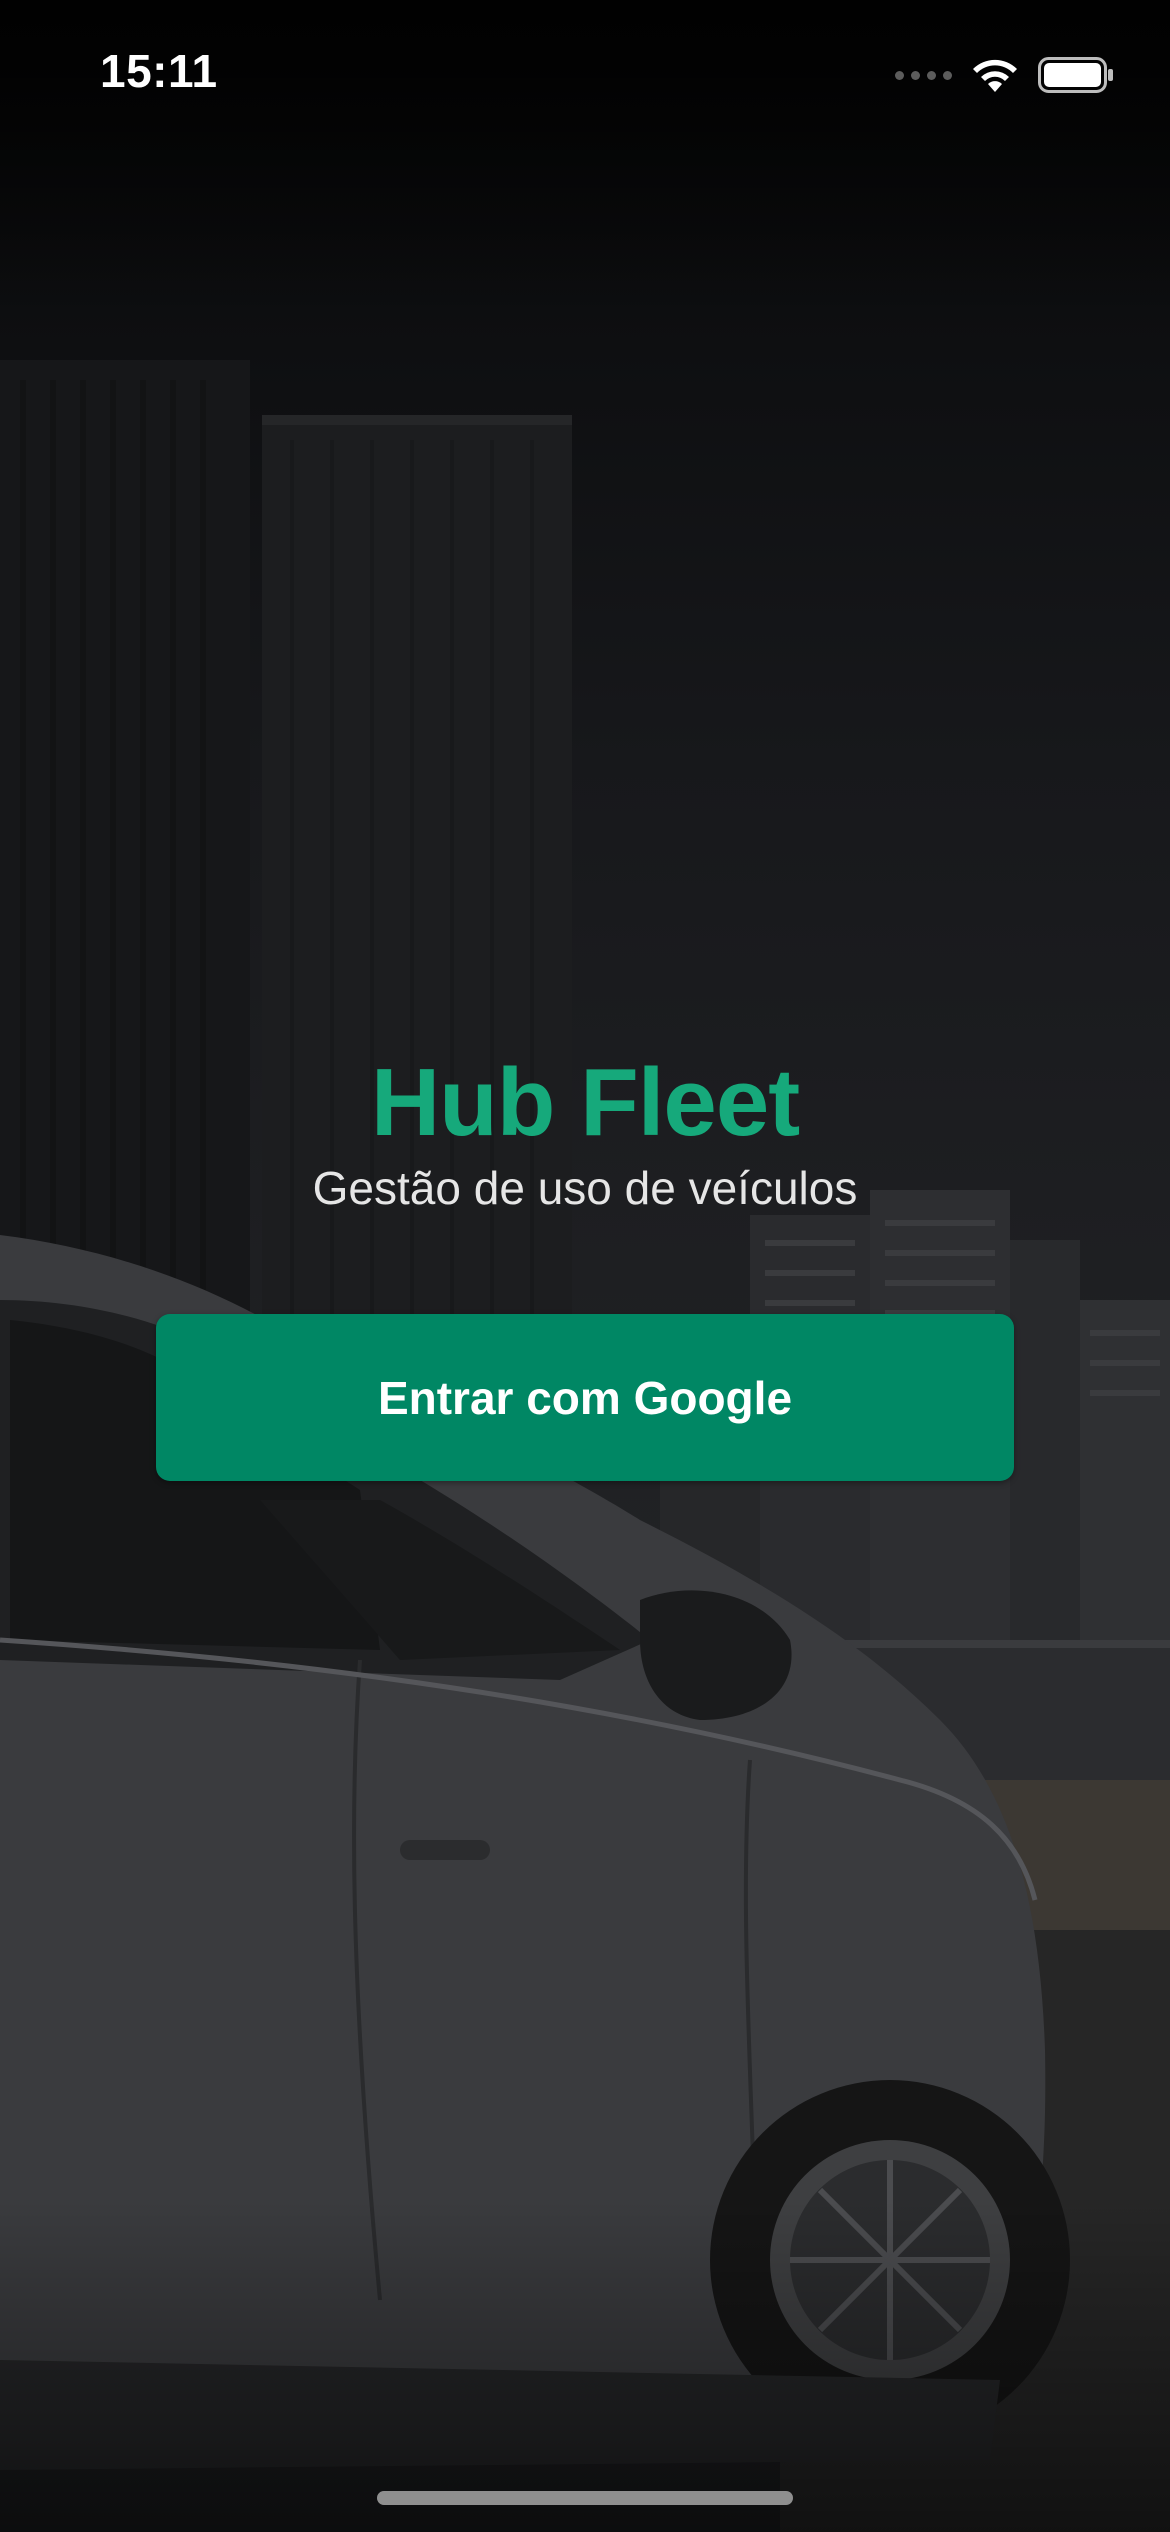  I want to click on status-icons, so click(1004, 75).